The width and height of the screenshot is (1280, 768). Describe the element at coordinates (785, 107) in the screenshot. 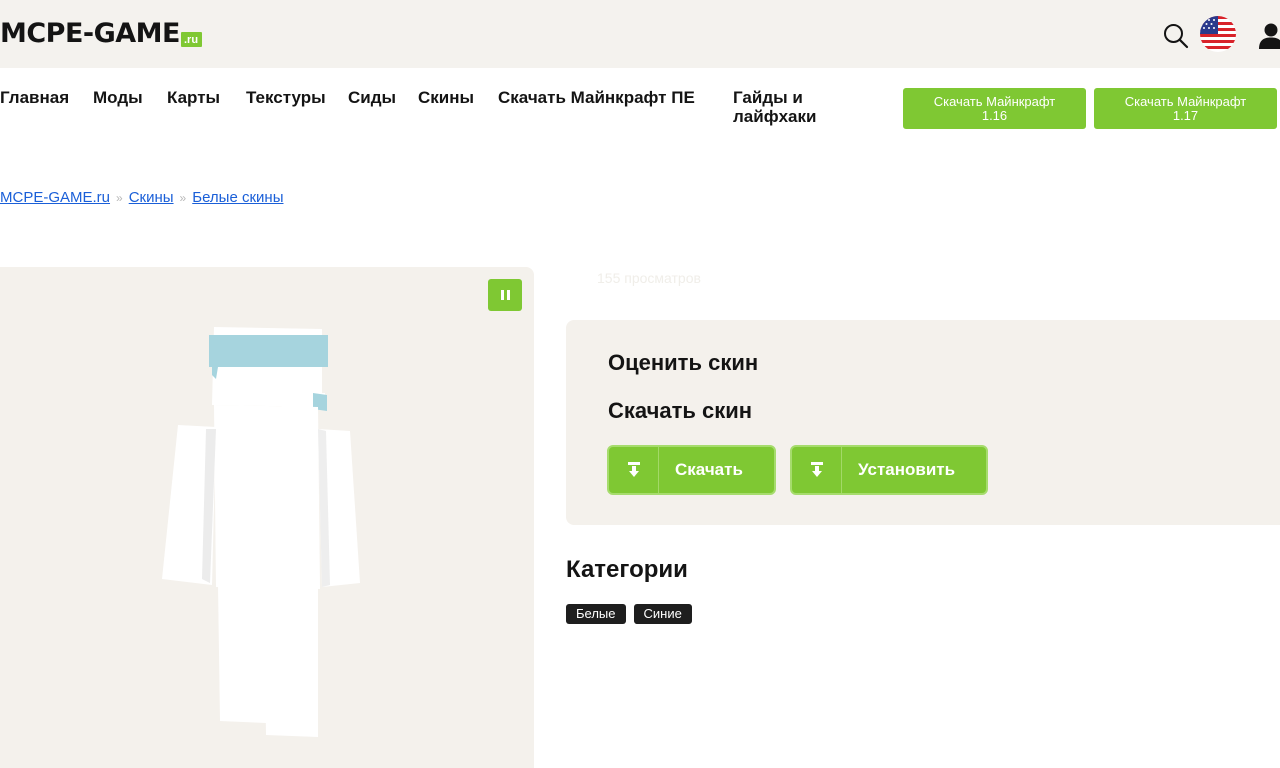

I see `nav-item-guides: Гайды и лайфхаки` at that location.